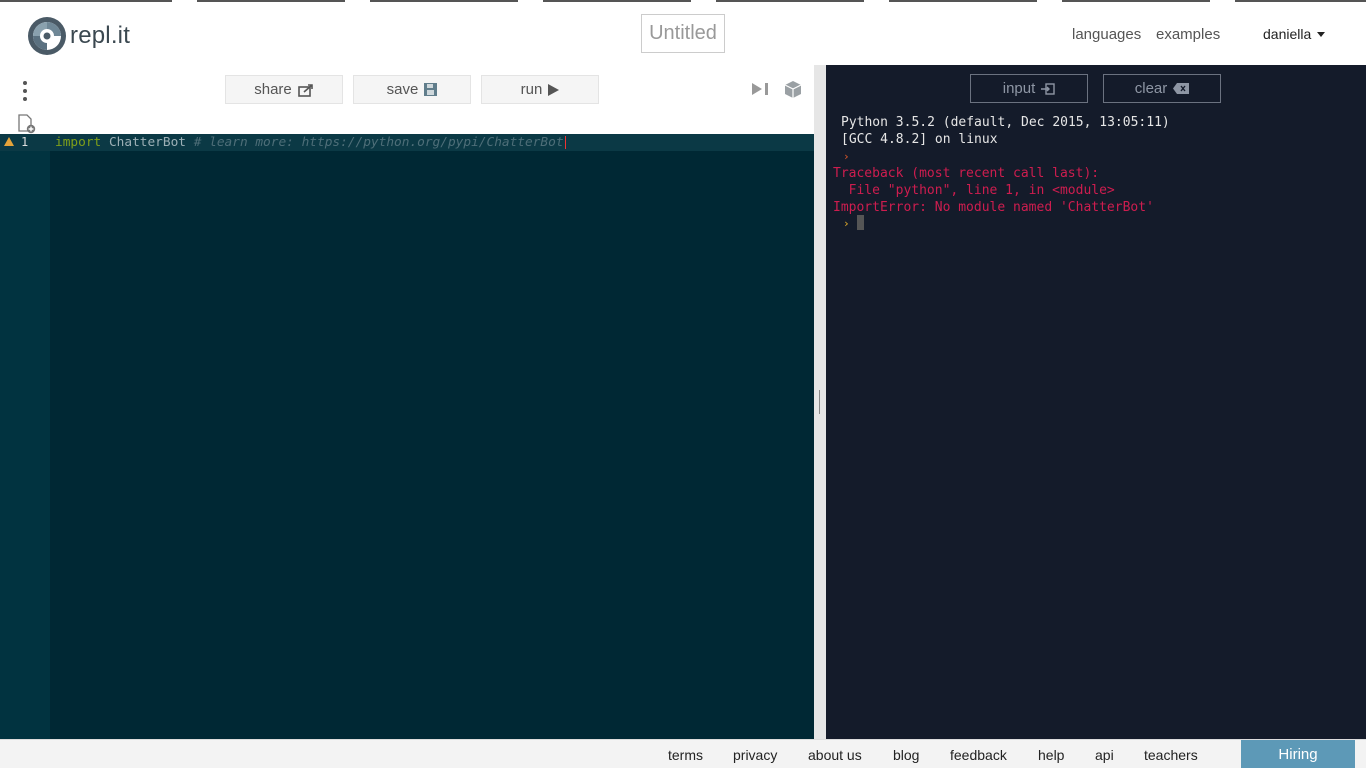 The image size is (1366, 768). Describe the element at coordinates (531, 89) in the screenshot. I see `run-label: run` at that location.